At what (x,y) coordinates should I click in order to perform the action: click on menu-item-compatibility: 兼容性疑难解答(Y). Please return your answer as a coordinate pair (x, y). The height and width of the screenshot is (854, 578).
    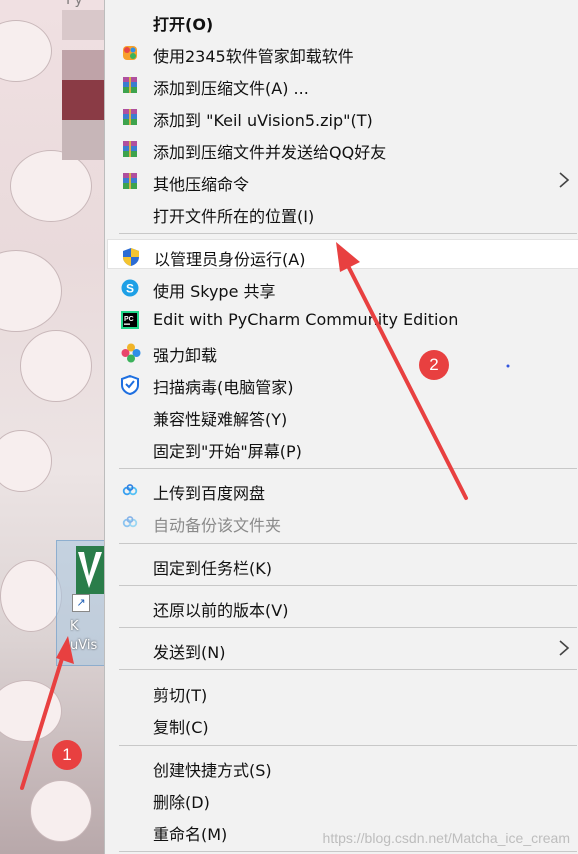
    Looking at the image, I should click on (341, 415).